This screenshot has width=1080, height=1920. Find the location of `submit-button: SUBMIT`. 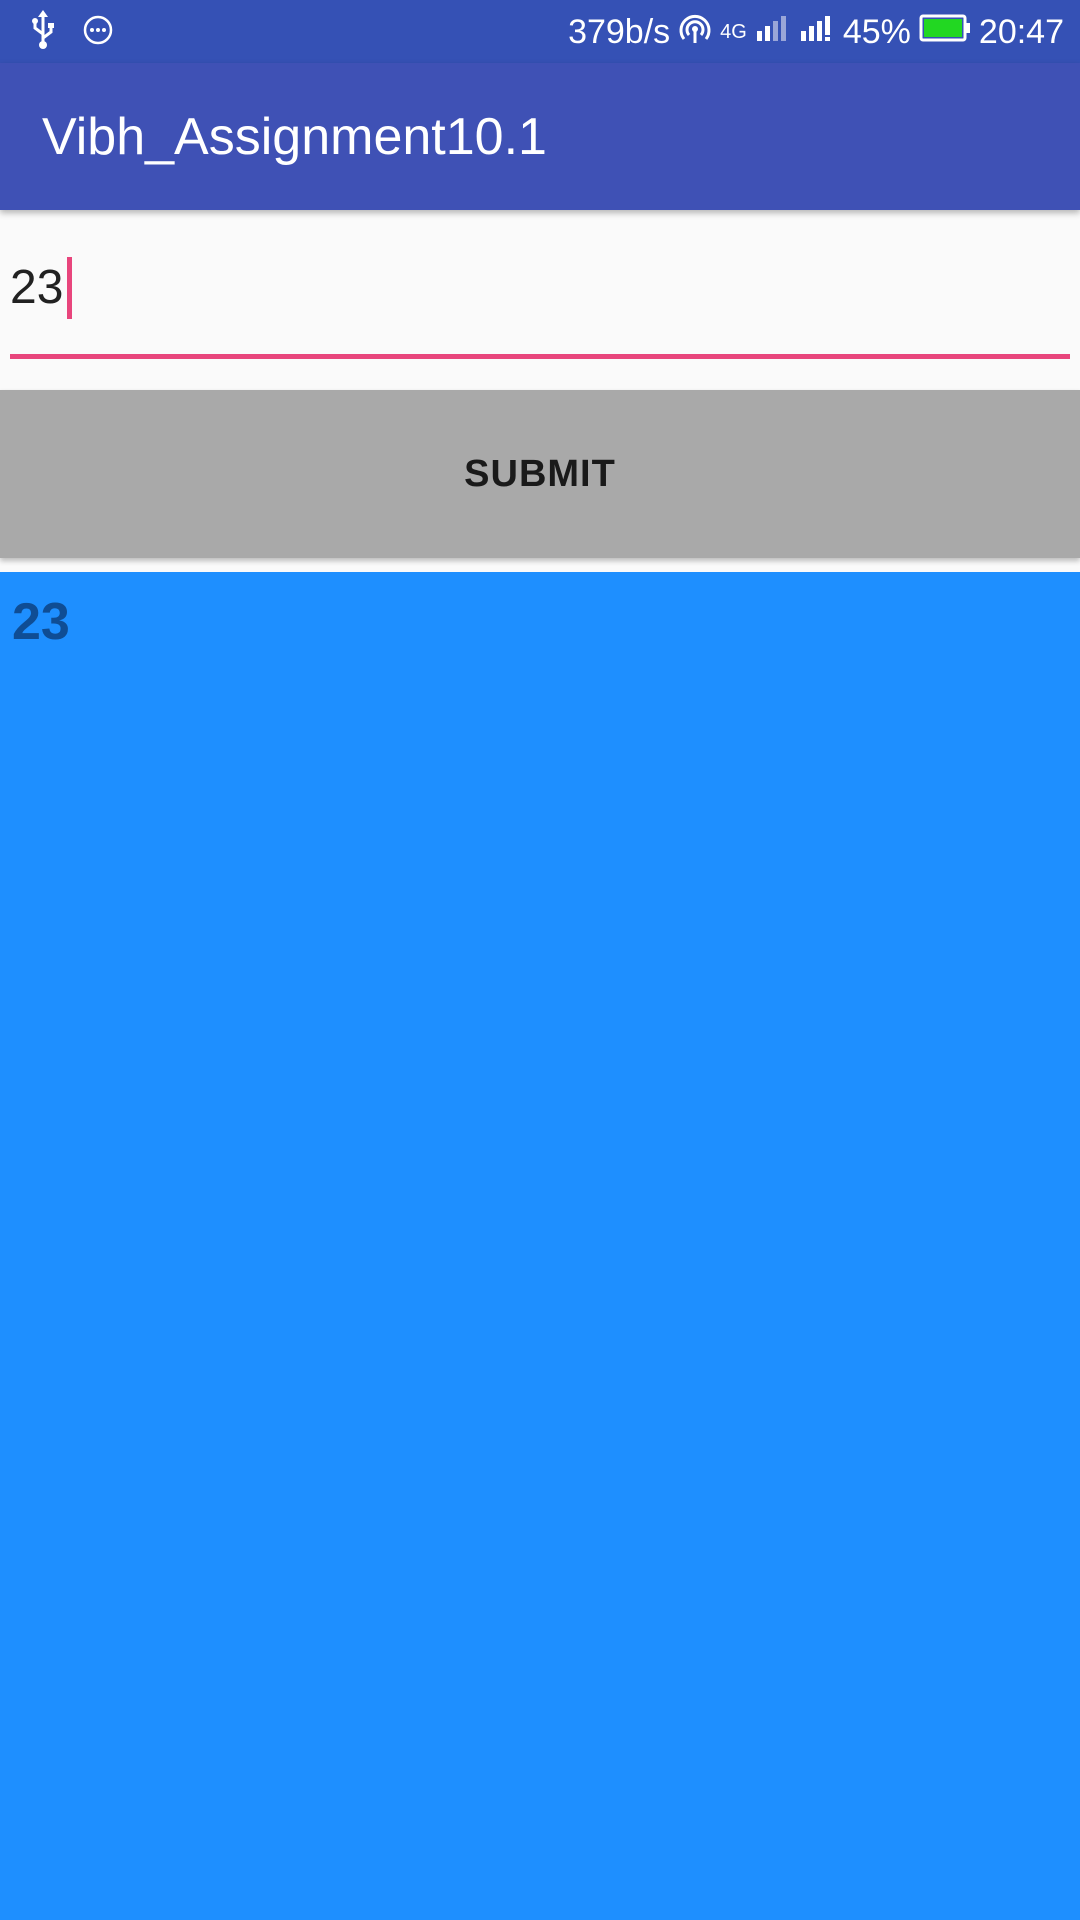

submit-button: SUBMIT is located at coordinates (540, 474).